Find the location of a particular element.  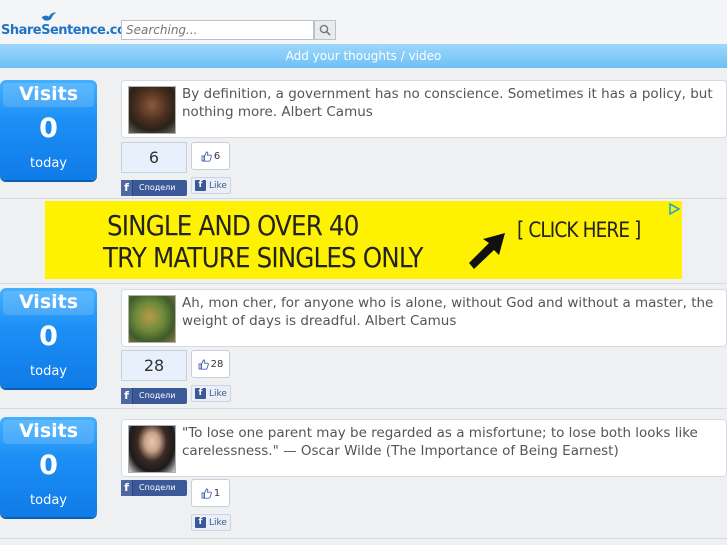

thumbs-count: 28 is located at coordinates (217, 364).